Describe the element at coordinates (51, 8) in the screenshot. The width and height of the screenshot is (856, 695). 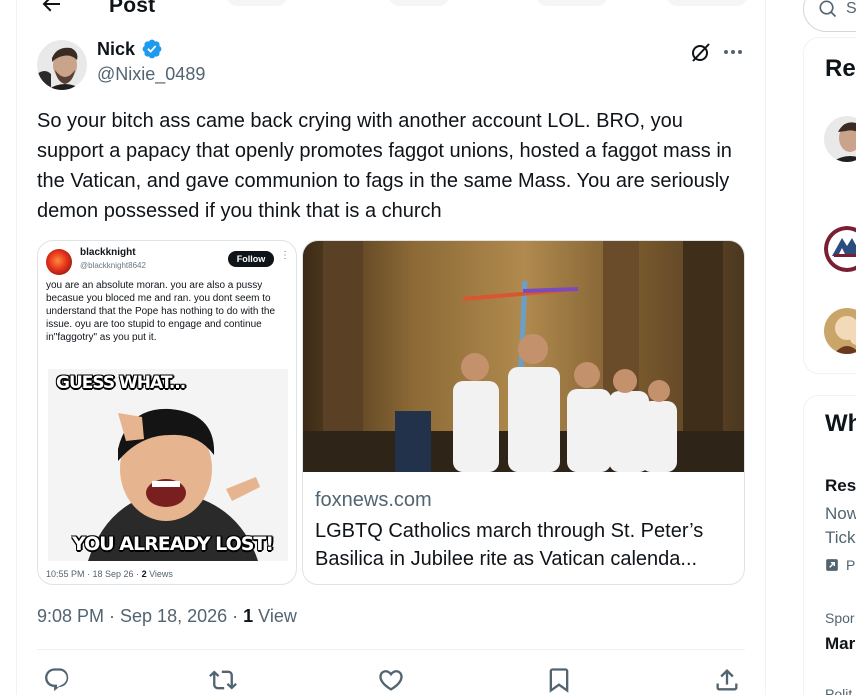
I see `back-arrow-icon` at that location.